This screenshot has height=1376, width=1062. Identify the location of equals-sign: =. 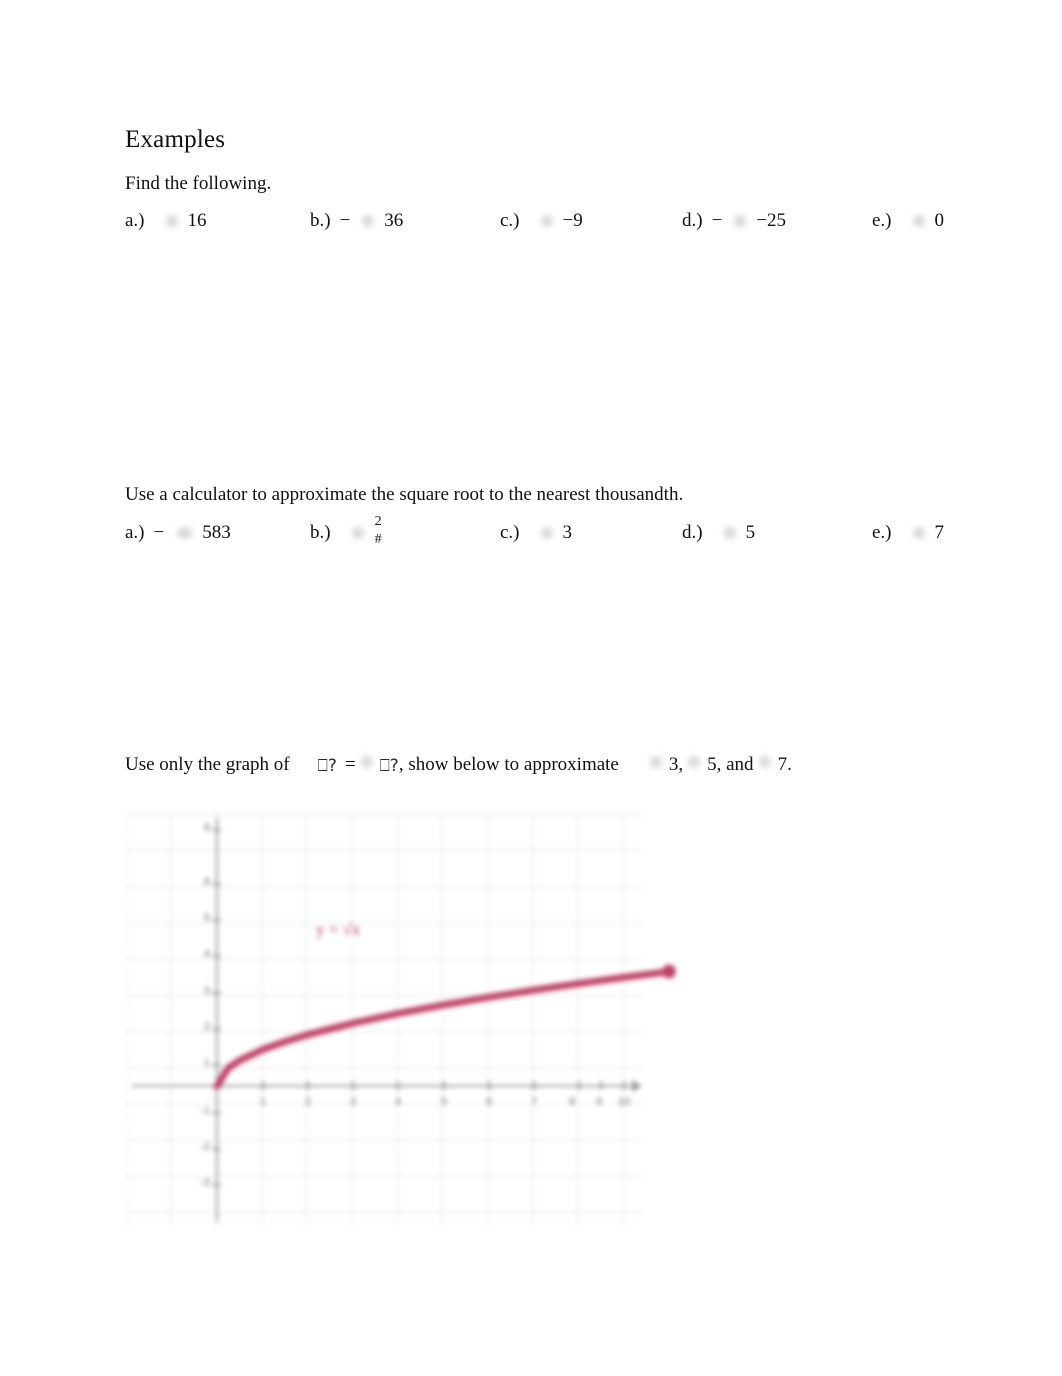
(350, 764).